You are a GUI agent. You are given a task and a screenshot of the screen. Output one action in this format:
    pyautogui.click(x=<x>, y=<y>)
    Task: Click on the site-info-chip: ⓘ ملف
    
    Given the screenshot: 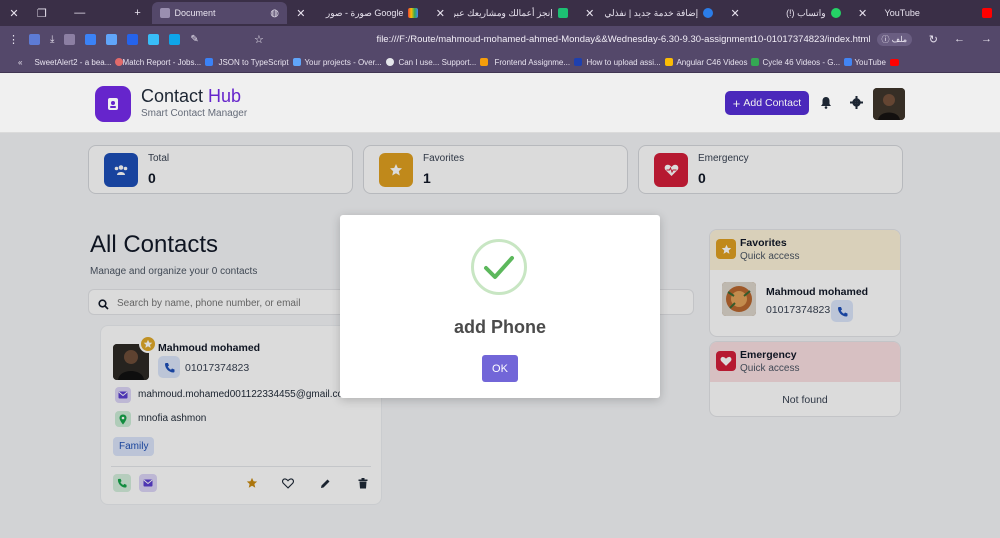 What is the action you would take?
    pyautogui.click(x=894, y=39)
    